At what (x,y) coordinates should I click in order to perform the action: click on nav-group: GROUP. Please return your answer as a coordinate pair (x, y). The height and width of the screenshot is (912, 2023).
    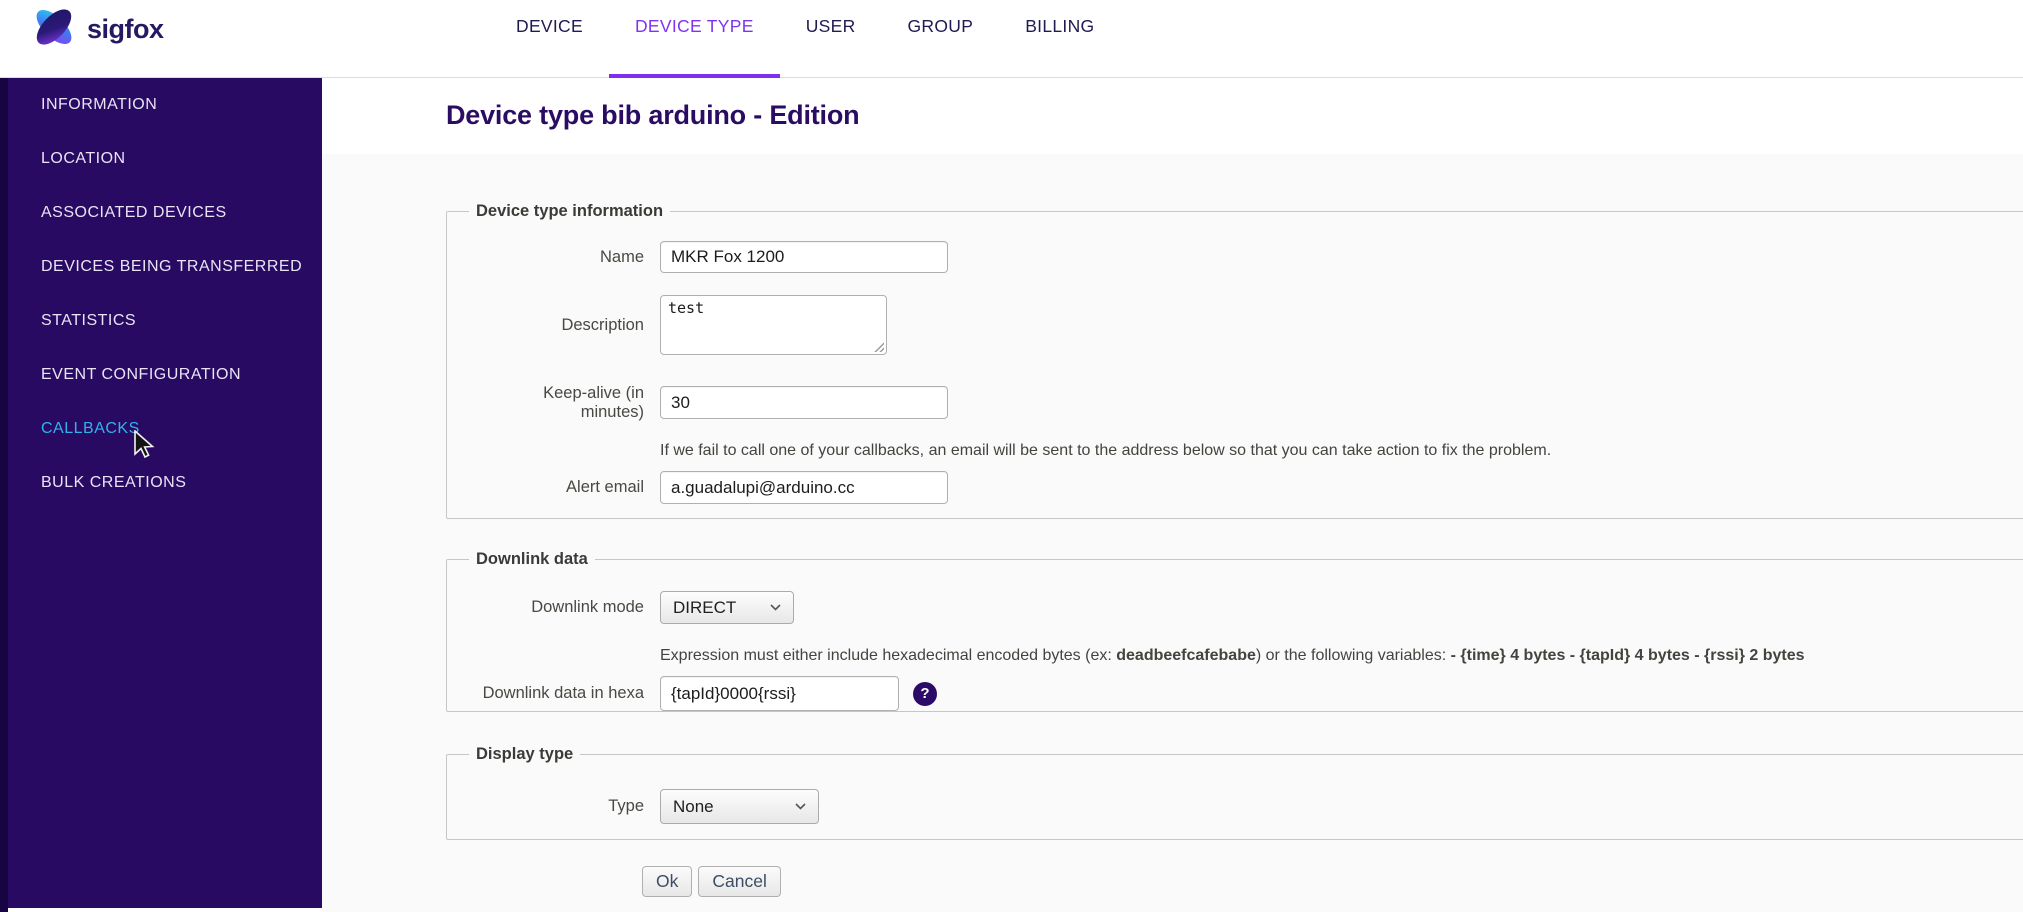
    Looking at the image, I should click on (941, 39).